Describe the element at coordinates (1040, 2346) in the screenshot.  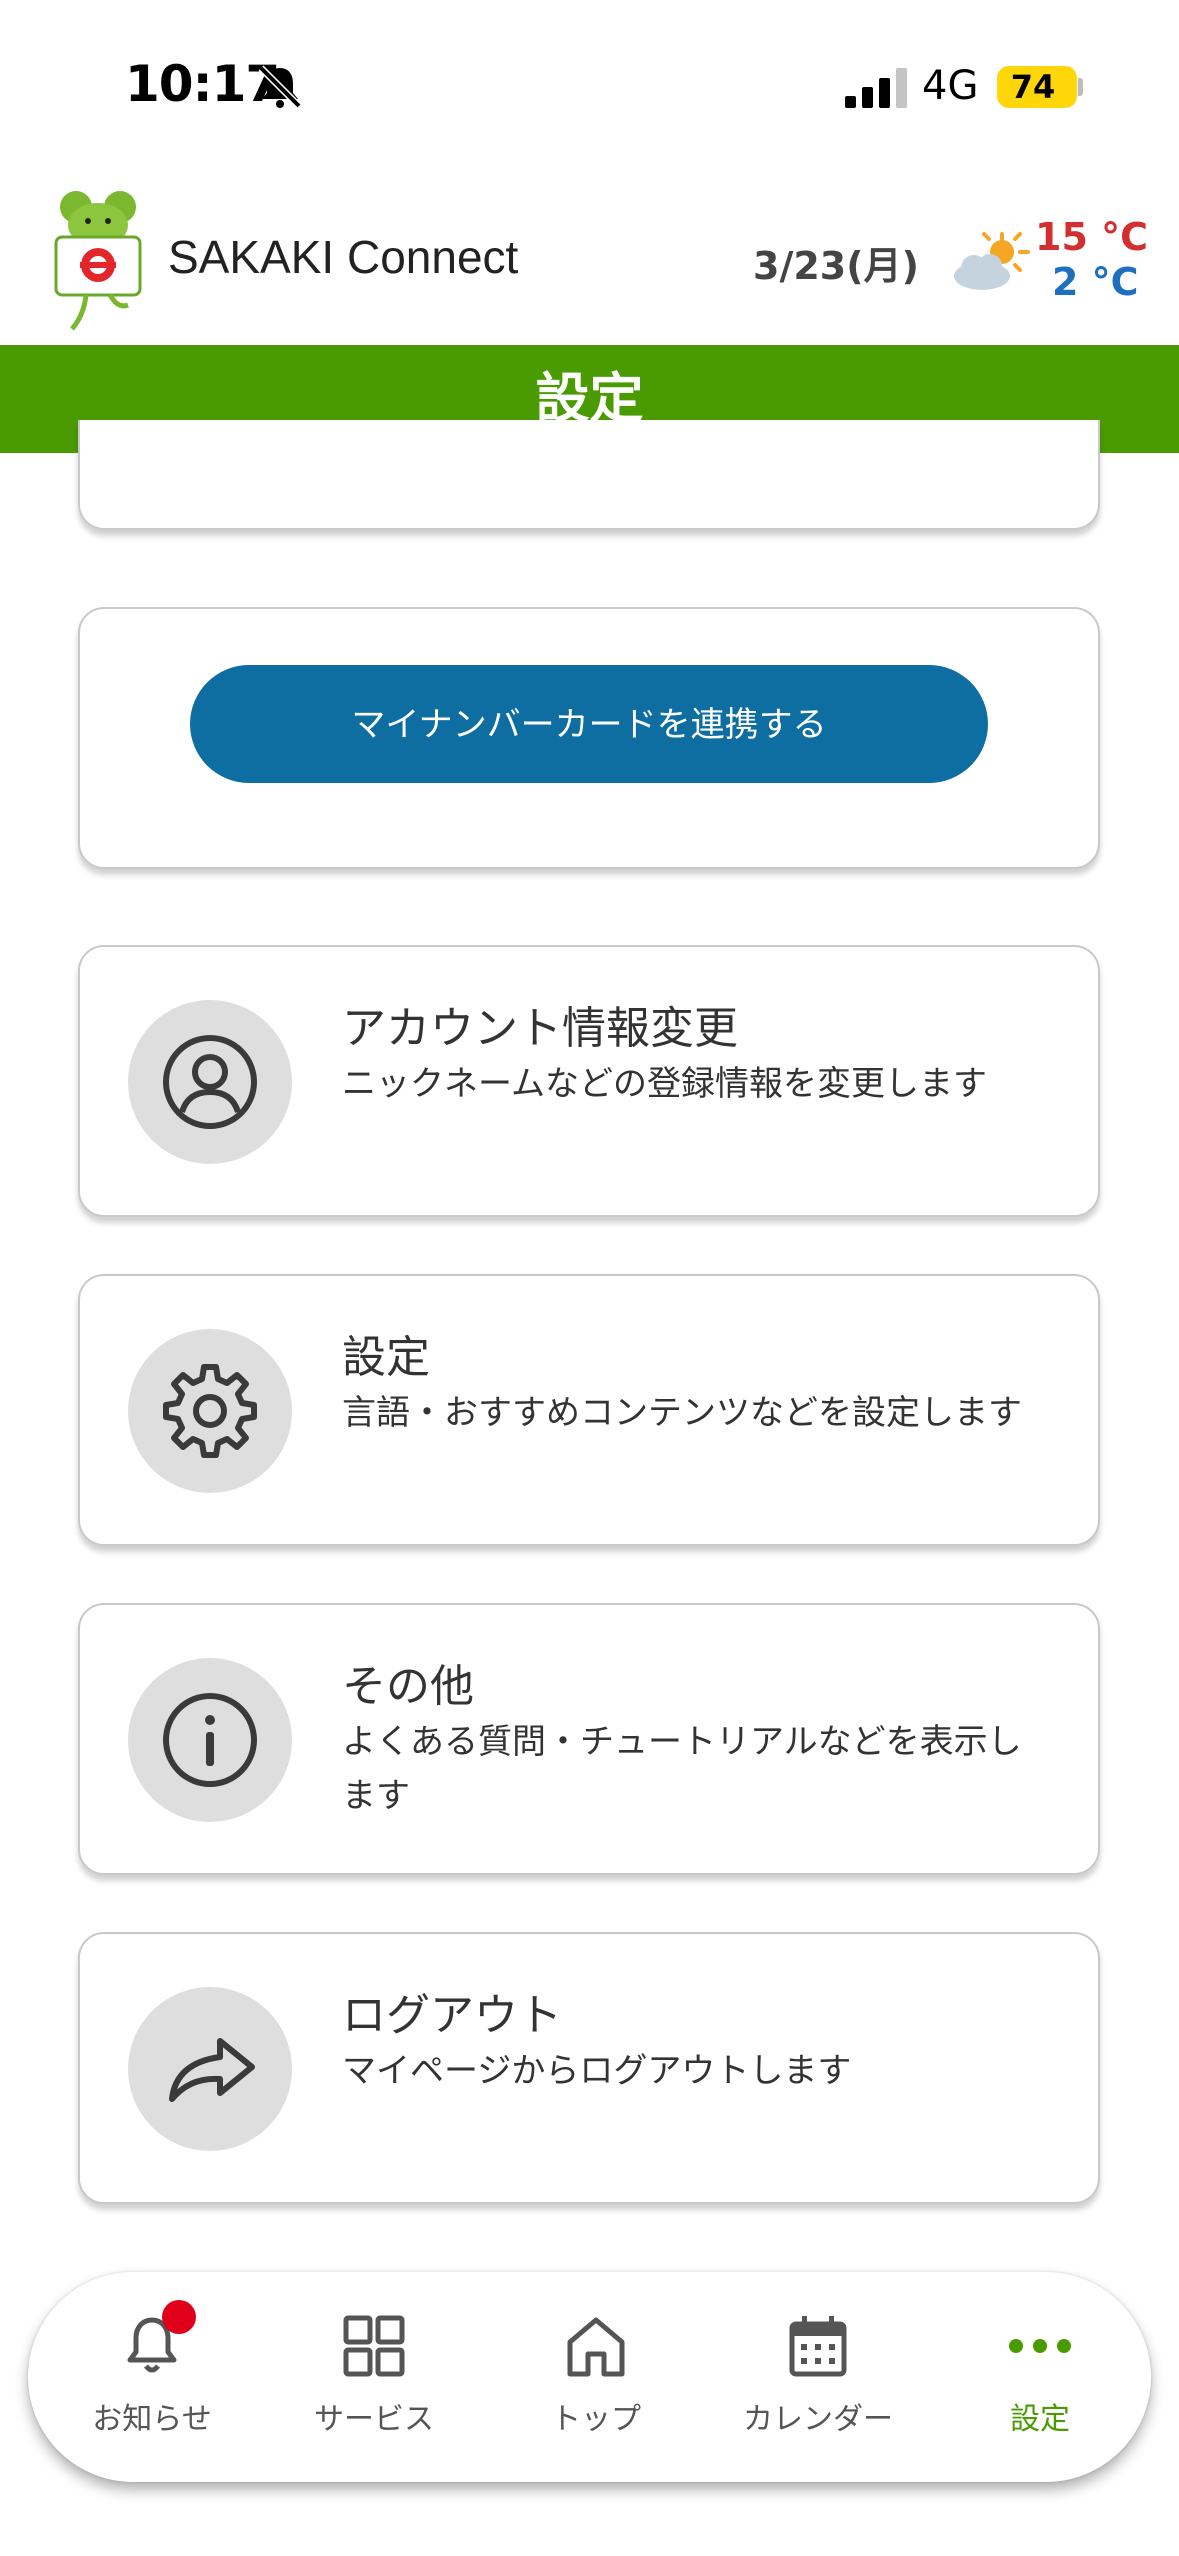
I see `more-icon` at that location.